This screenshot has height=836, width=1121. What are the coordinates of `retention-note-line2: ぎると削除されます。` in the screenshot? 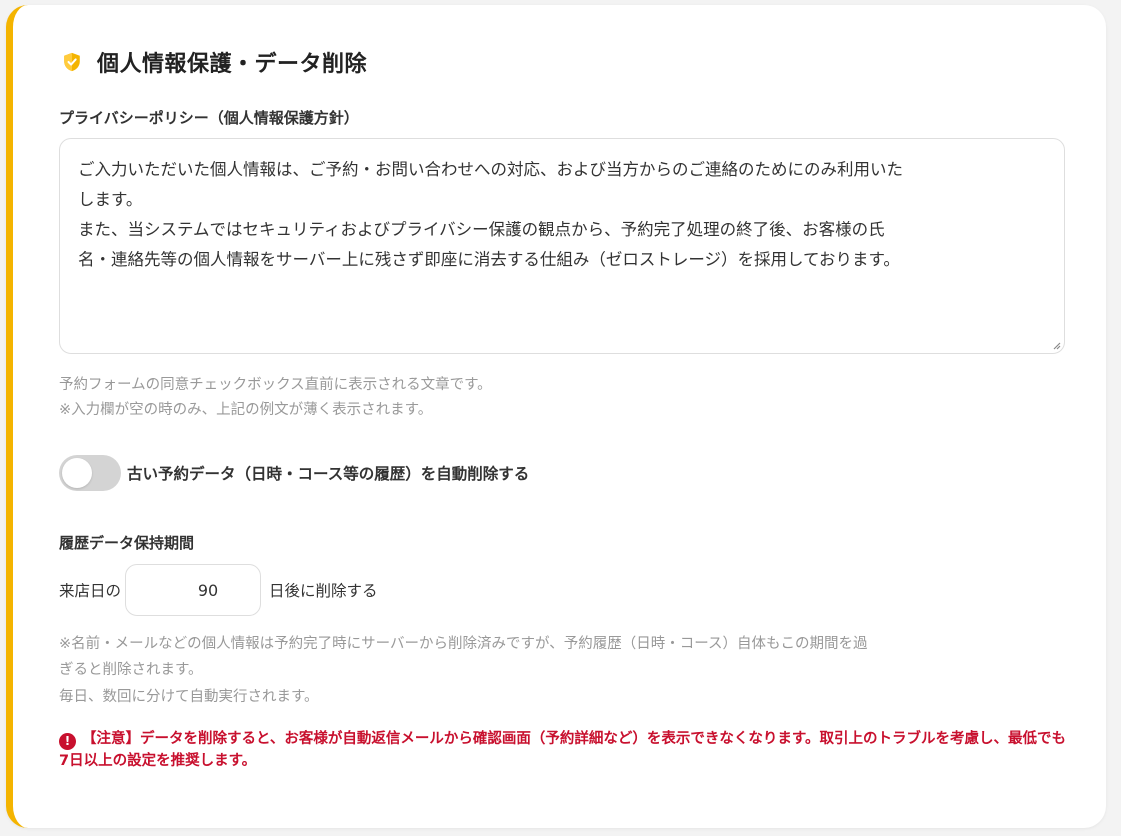 It's located at (131, 670).